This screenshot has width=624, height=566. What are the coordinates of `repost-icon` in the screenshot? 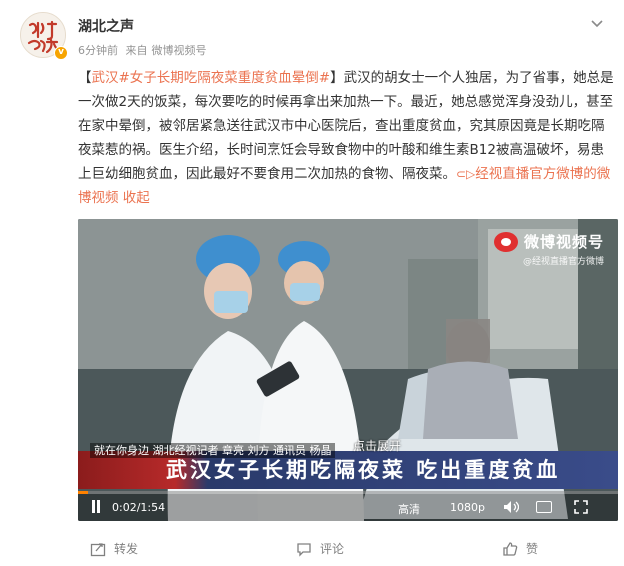 It's located at (98, 549).